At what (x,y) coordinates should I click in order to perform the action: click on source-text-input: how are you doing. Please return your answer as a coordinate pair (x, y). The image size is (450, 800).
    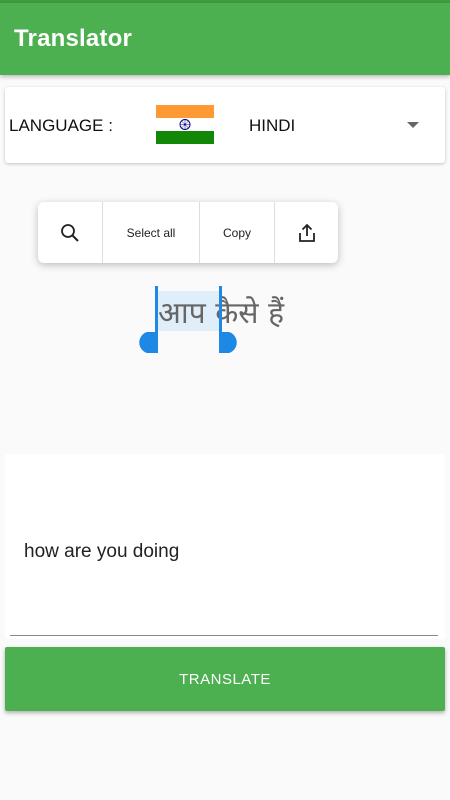
    Looking at the image, I should click on (101, 552).